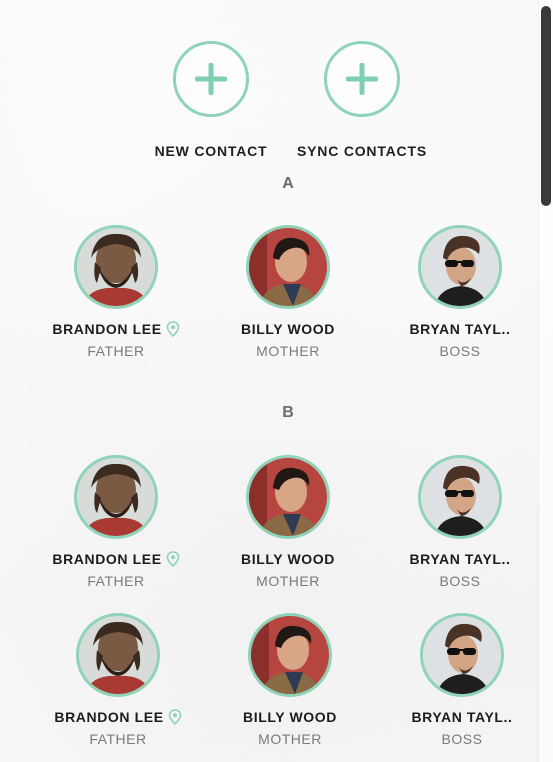 This screenshot has width=553, height=762. I want to click on new-contact-action: NEW CONTACT, so click(211, 100).